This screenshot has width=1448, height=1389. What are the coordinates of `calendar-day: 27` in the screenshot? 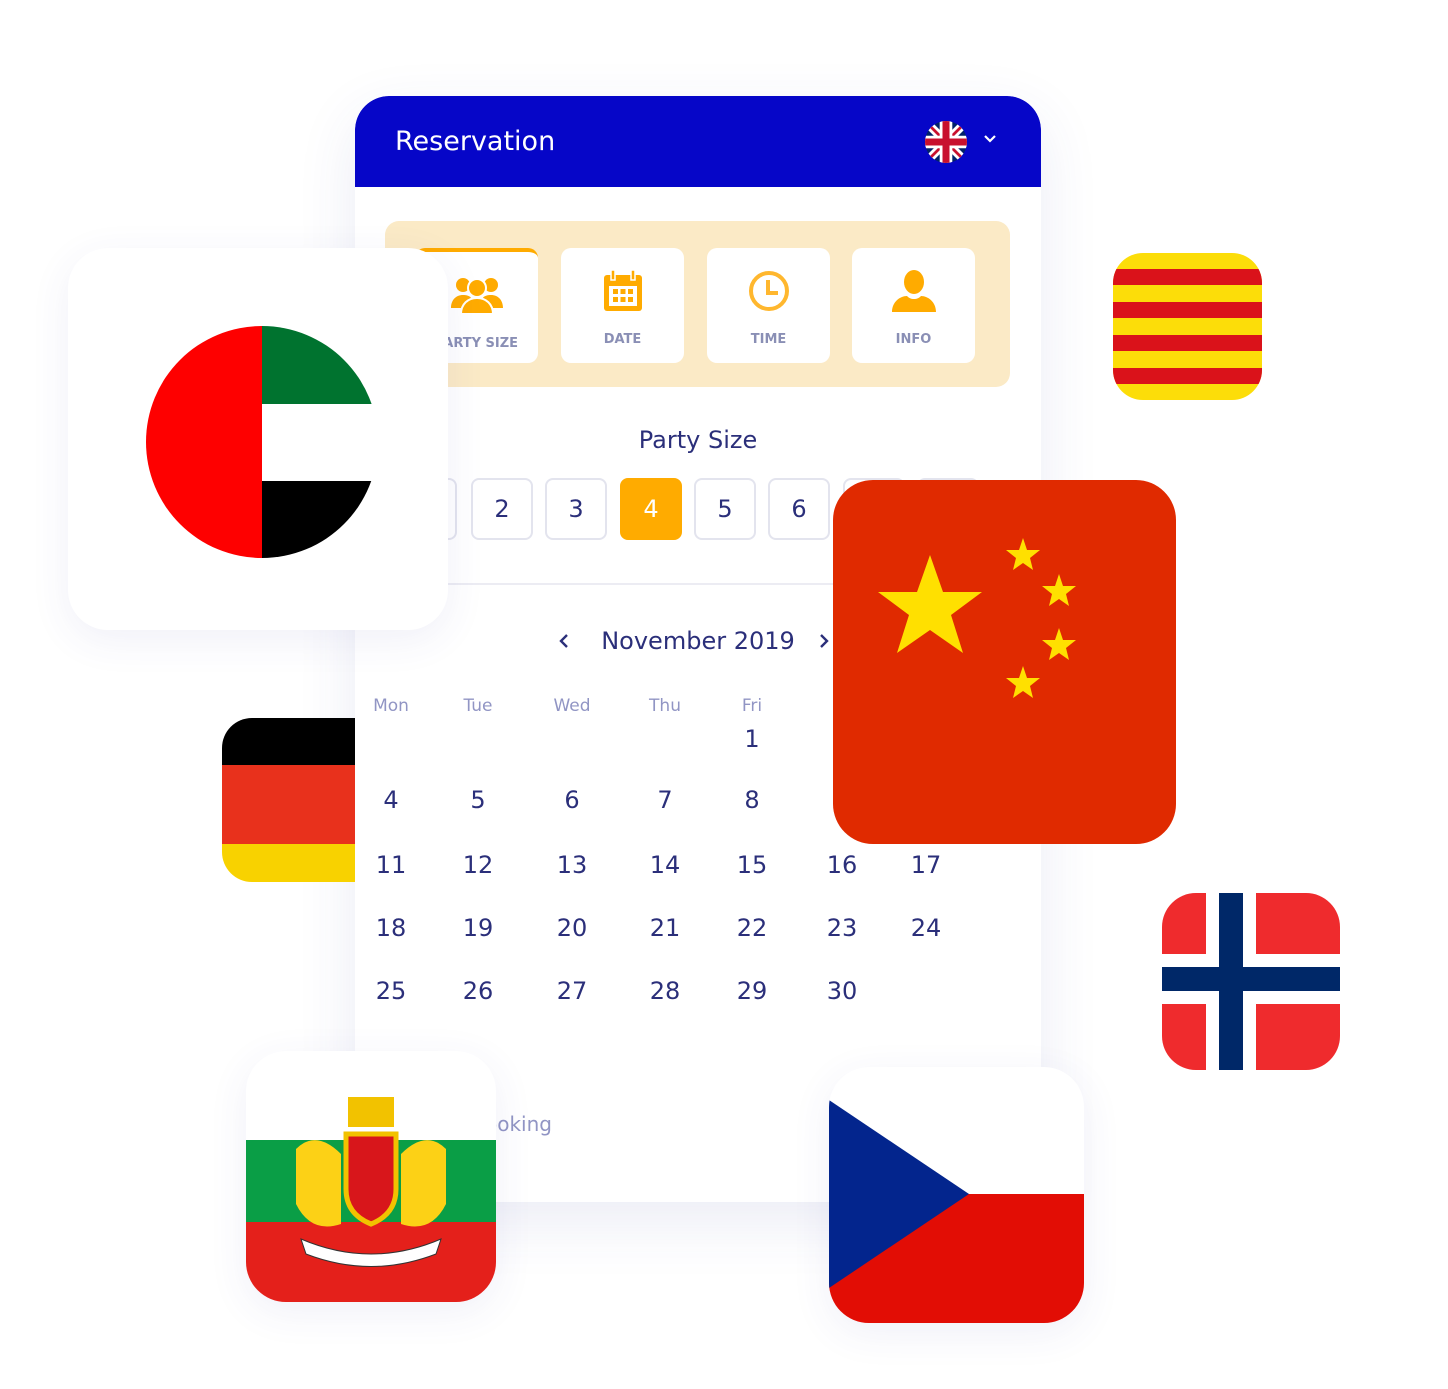 It's located at (572, 991).